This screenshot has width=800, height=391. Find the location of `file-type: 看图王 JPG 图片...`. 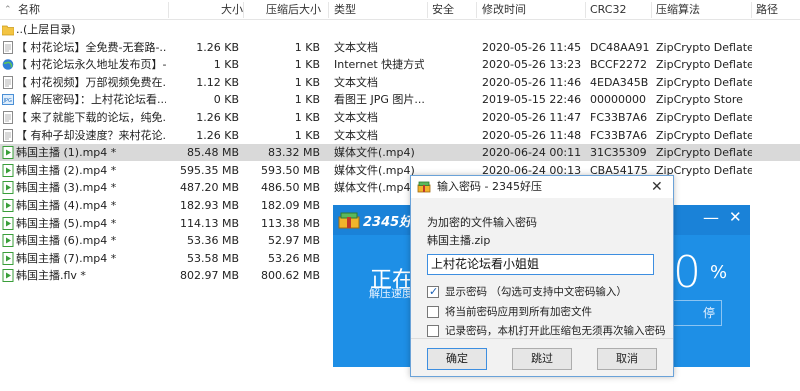

file-type: 看图王 JPG 图片... is located at coordinates (379, 100).